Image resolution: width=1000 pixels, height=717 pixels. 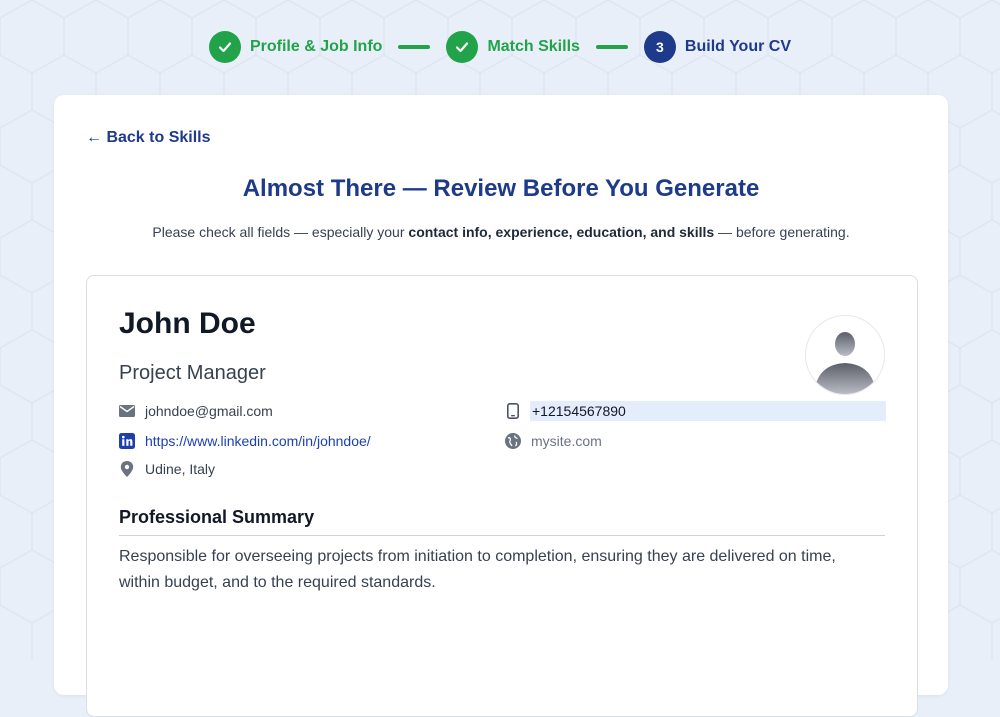 I want to click on contact-website: mysite.com, so click(x=553, y=441).